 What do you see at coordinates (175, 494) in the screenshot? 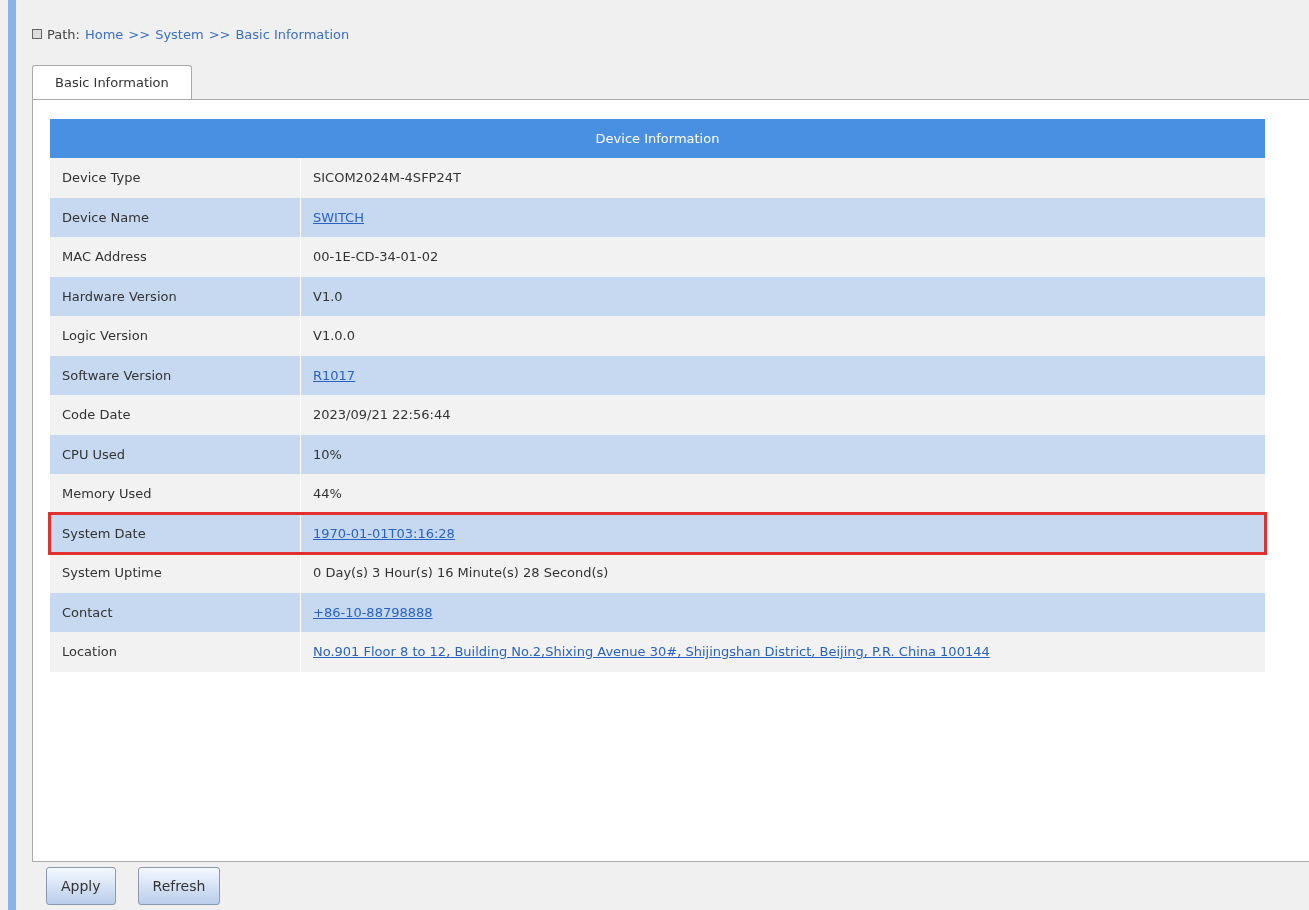
I see `field-label: Memory Used` at bounding box center [175, 494].